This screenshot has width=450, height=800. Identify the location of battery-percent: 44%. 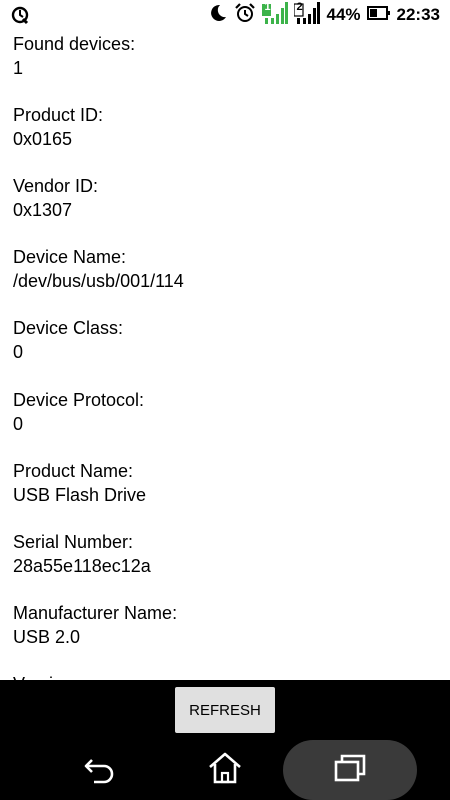
(343, 14).